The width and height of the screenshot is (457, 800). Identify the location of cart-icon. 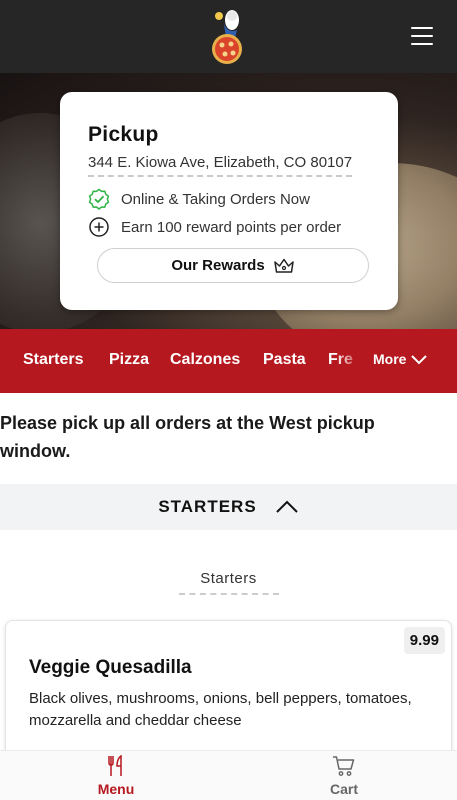
(344, 766).